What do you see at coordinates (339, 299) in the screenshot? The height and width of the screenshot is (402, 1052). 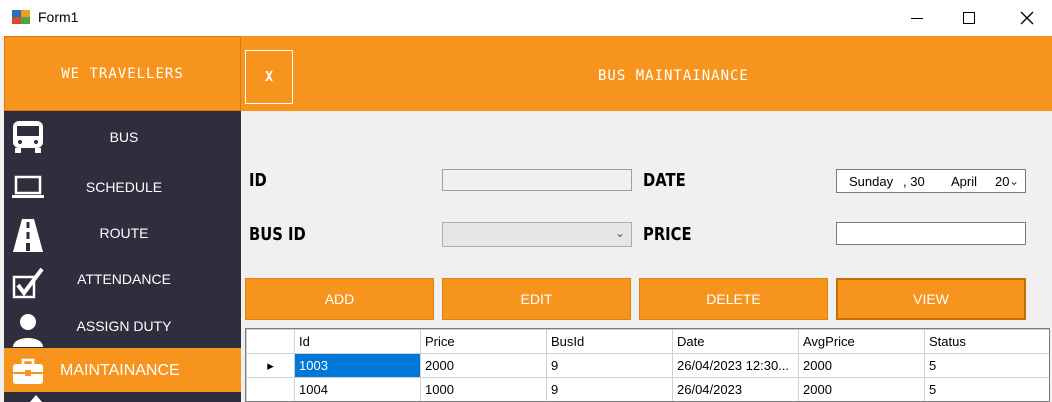 I see `add-button: ADD` at bounding box center [339, 299].